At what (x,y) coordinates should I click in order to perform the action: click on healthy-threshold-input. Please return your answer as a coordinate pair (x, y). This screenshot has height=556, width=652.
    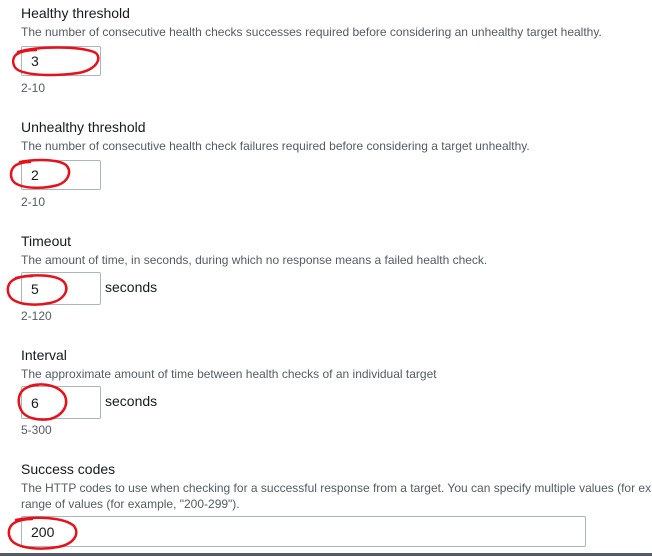
    Looking at the image, I should click on (61, 61).